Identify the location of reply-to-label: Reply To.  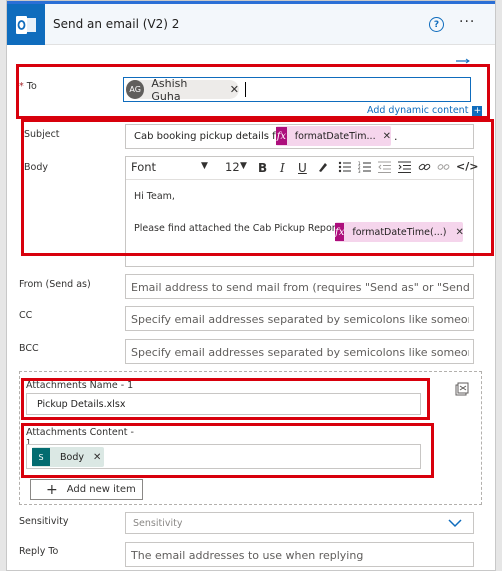
(39, 551).